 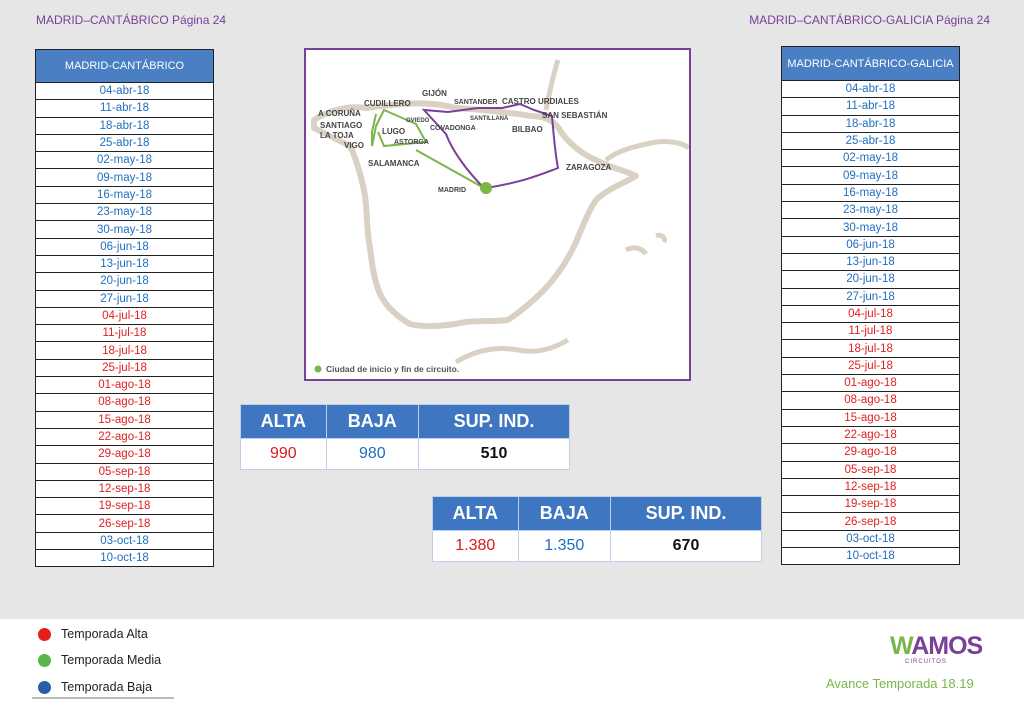 I want to click on price-header-sup-ind: SUP. IND., so click(x=494, y=421).